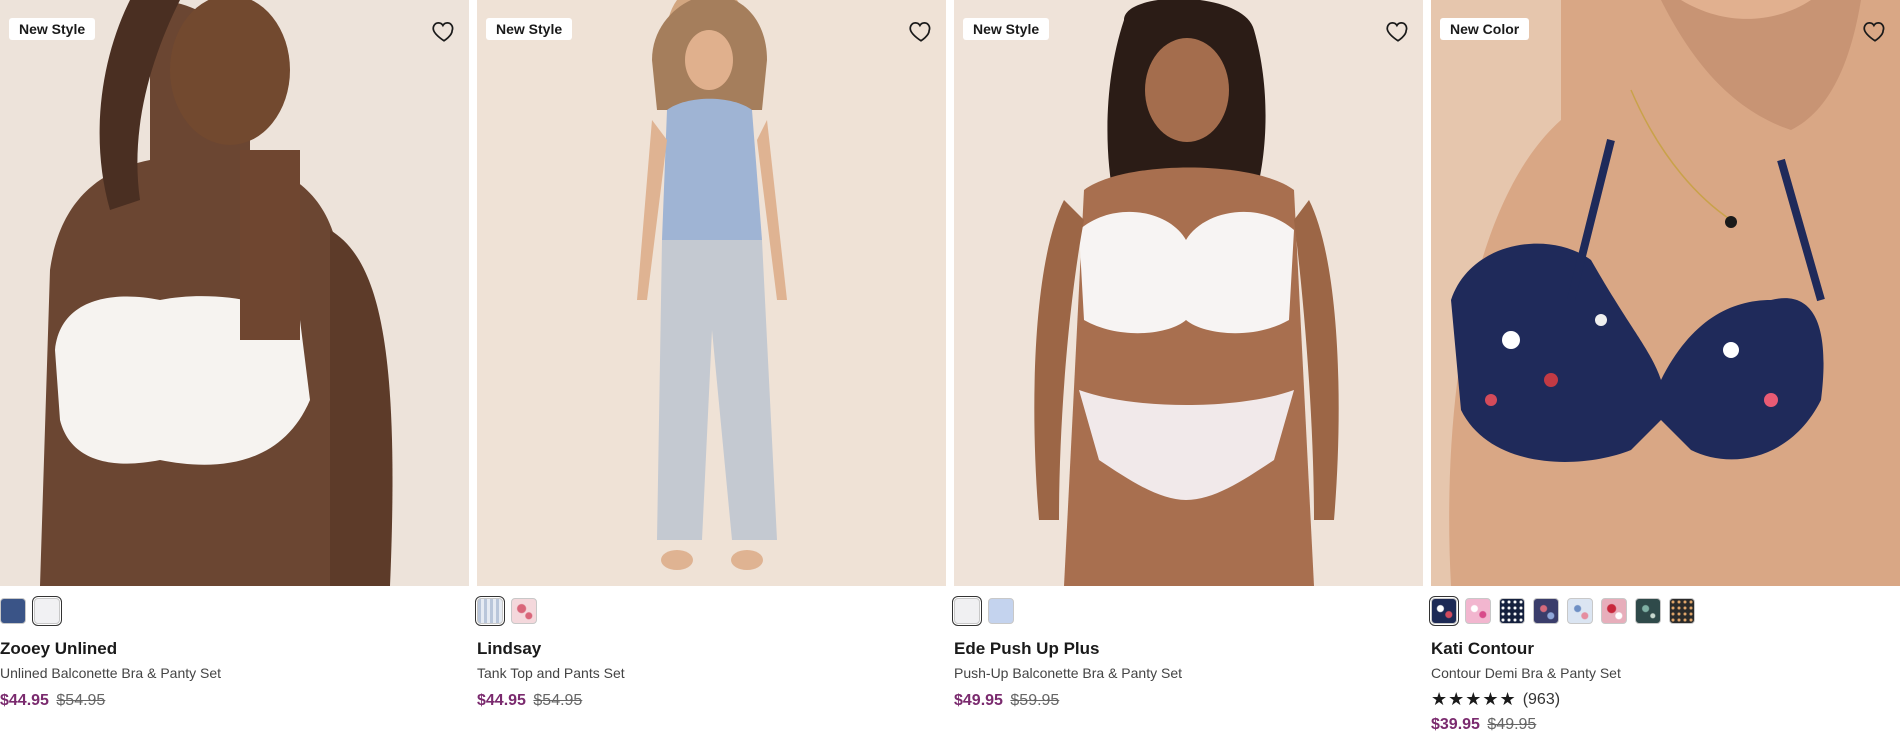 This screenshot has height=734, width=1900. I want to click on swatch-navy-floral, so click(1444, 611).